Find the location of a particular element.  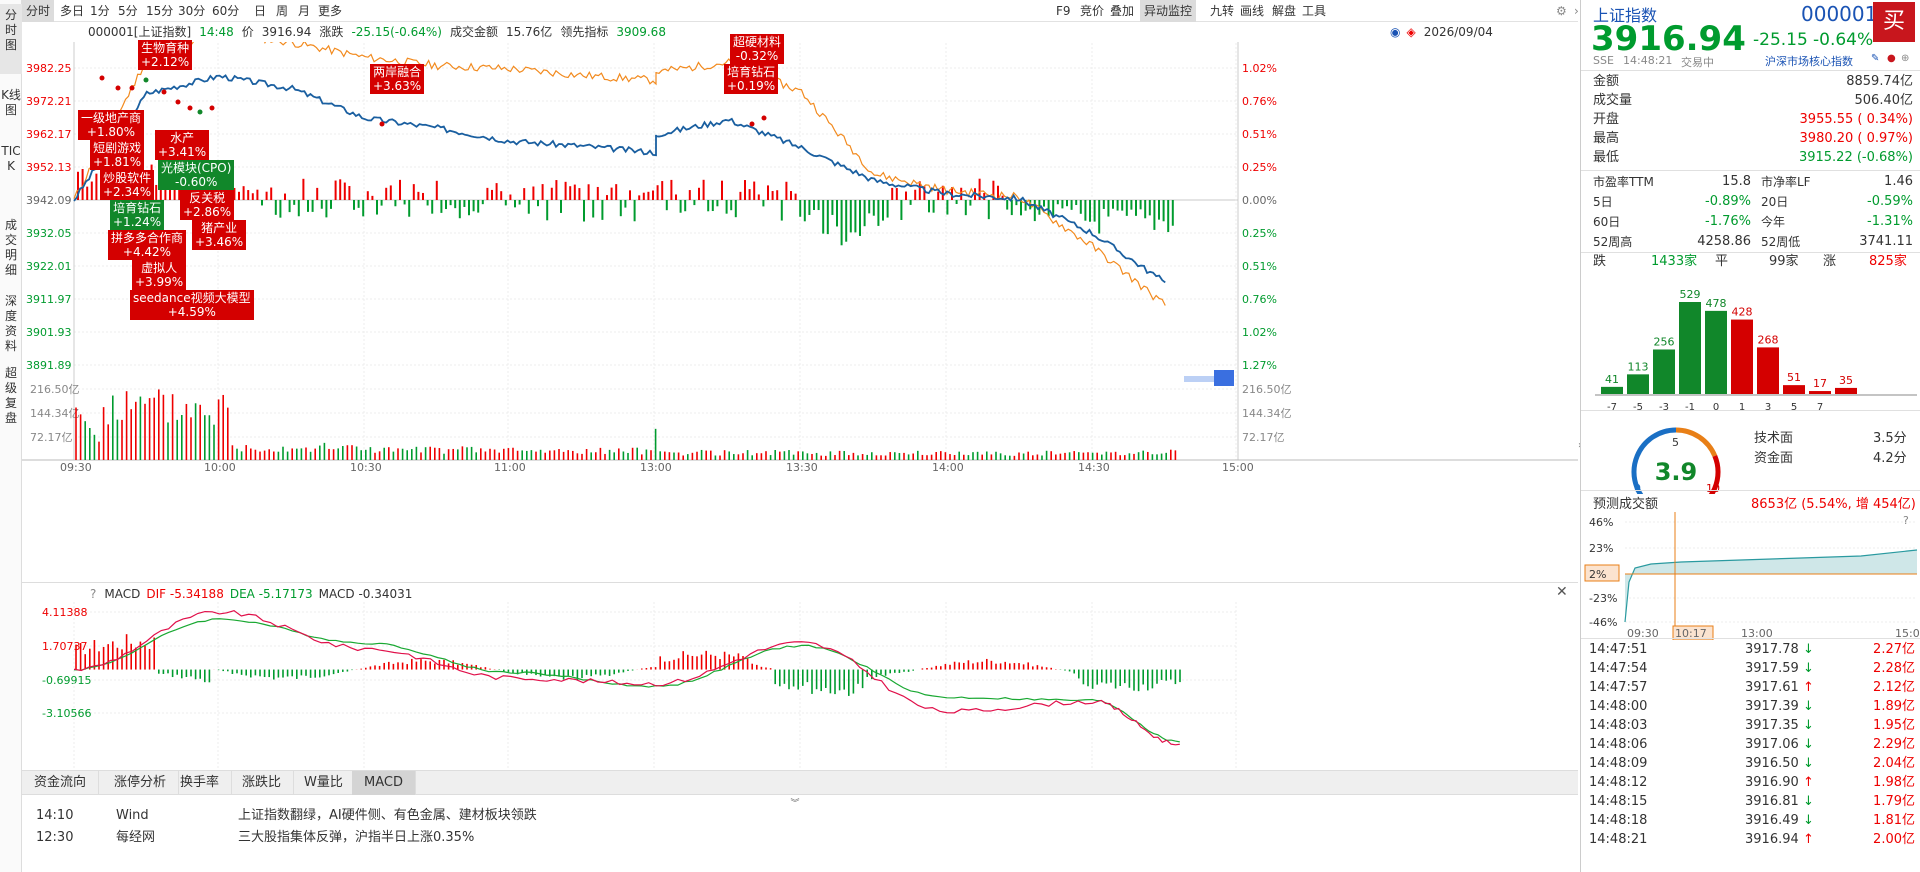

indicator-tab: 资金流向 is located at coordinates (61, 783).